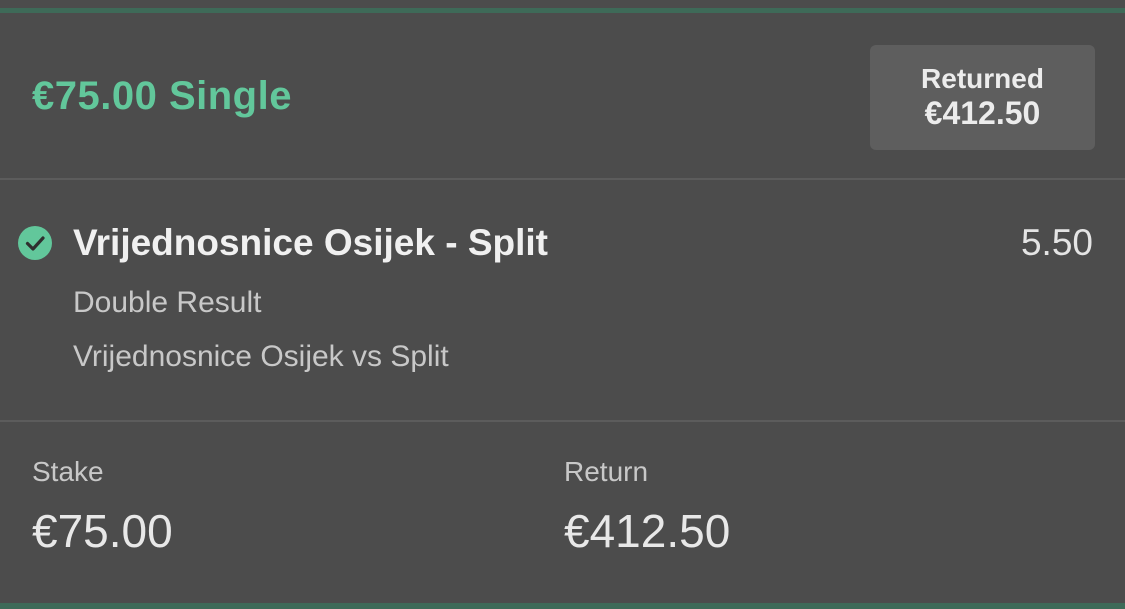 The width and height of the screenshot is (1125, 609). I want to click on selection-odds: 5.50, so click(1056, 242).